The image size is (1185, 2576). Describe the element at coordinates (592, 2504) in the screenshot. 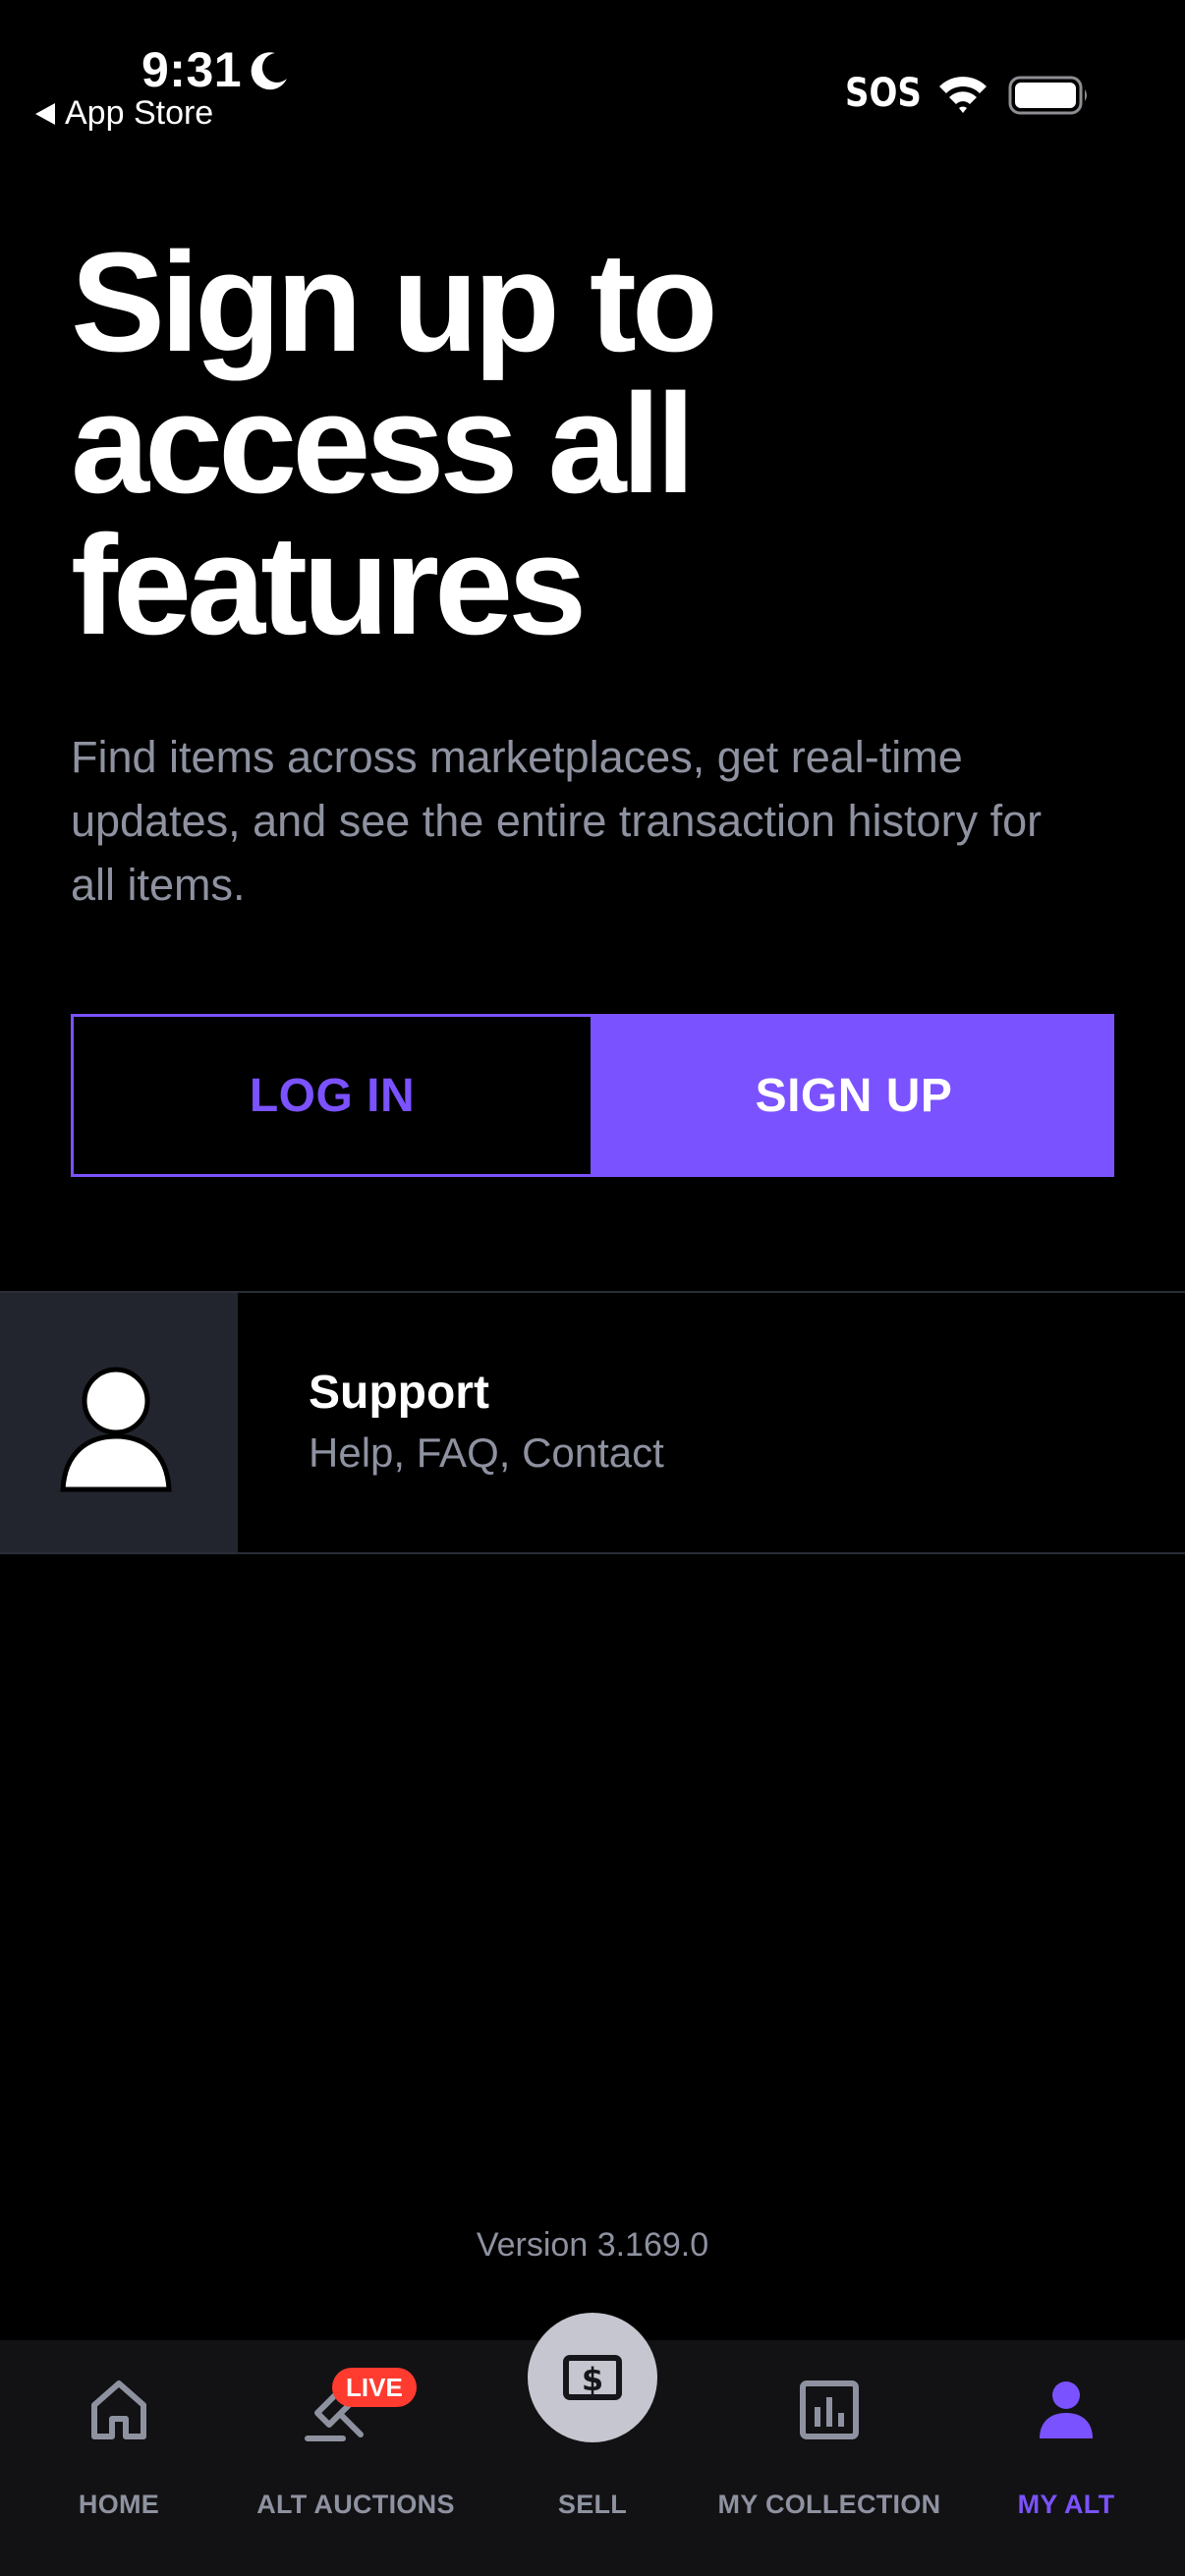

I see `tab-sell-label: SELL` at that location.